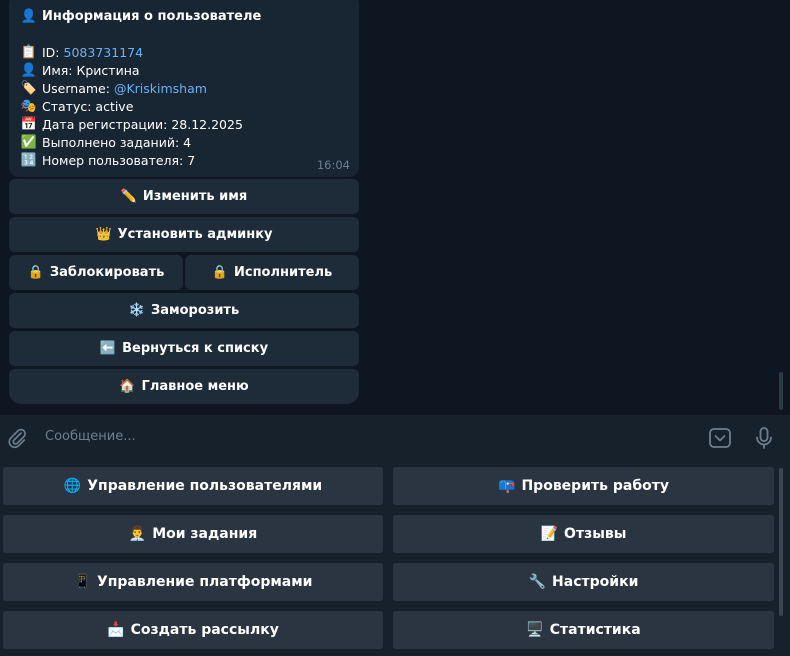  Describe the element at coordinates (193, 534) in the screenshot. I see `my-tasks-button: 👨‍💼 Мои задания` at that location.